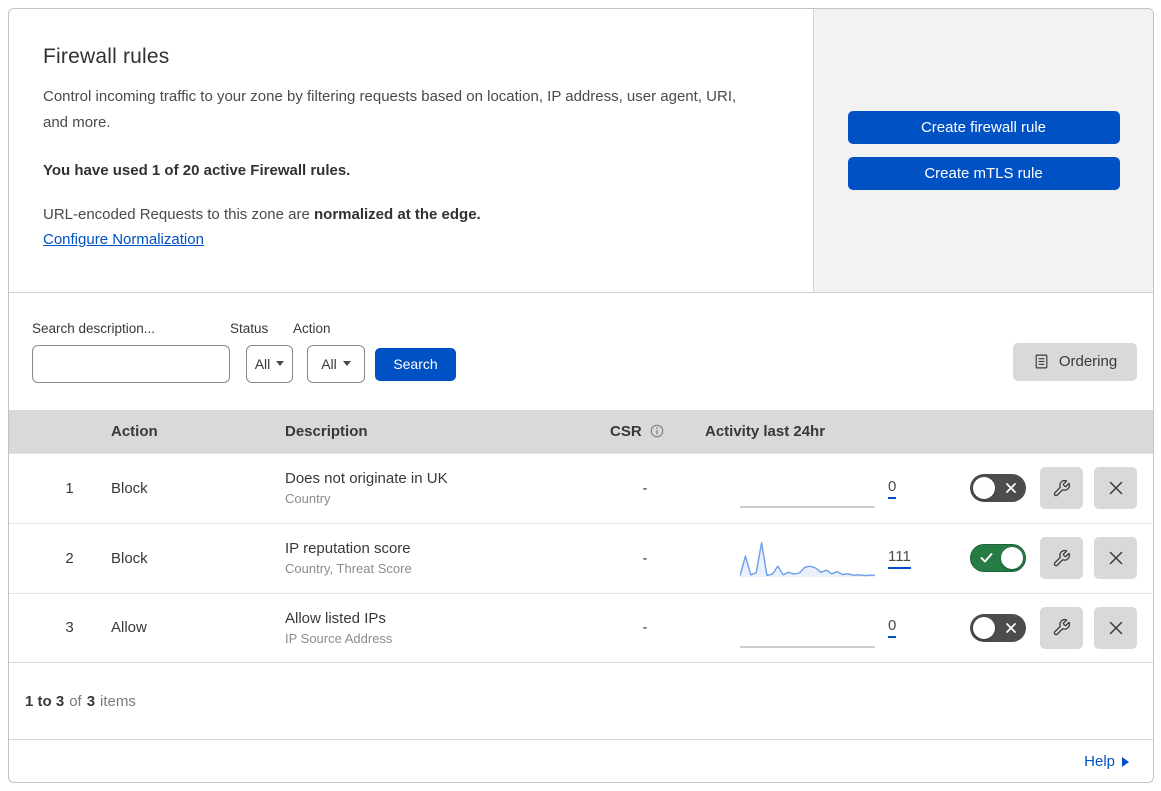  Describe the element at coordinates (397, 214) in the screenshot. I see `normalization-bold-text: normalized at the edge.` at that location.